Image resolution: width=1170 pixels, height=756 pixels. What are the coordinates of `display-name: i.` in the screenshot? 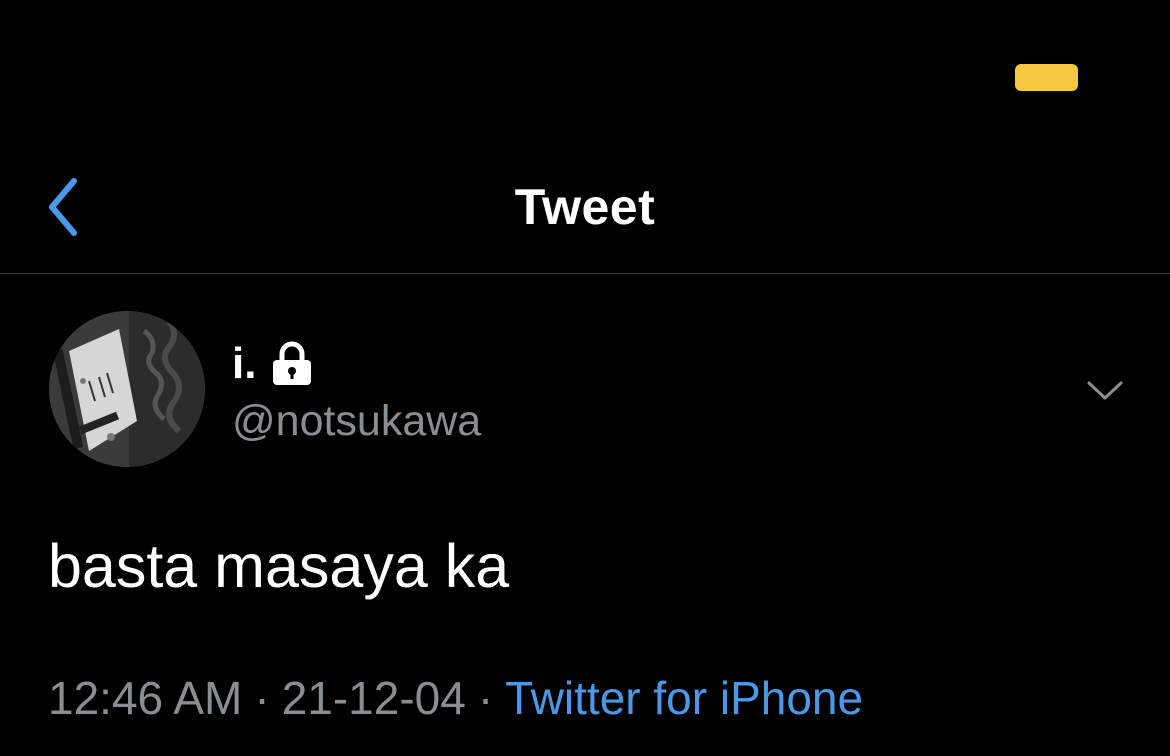 It's located at (244, 363).